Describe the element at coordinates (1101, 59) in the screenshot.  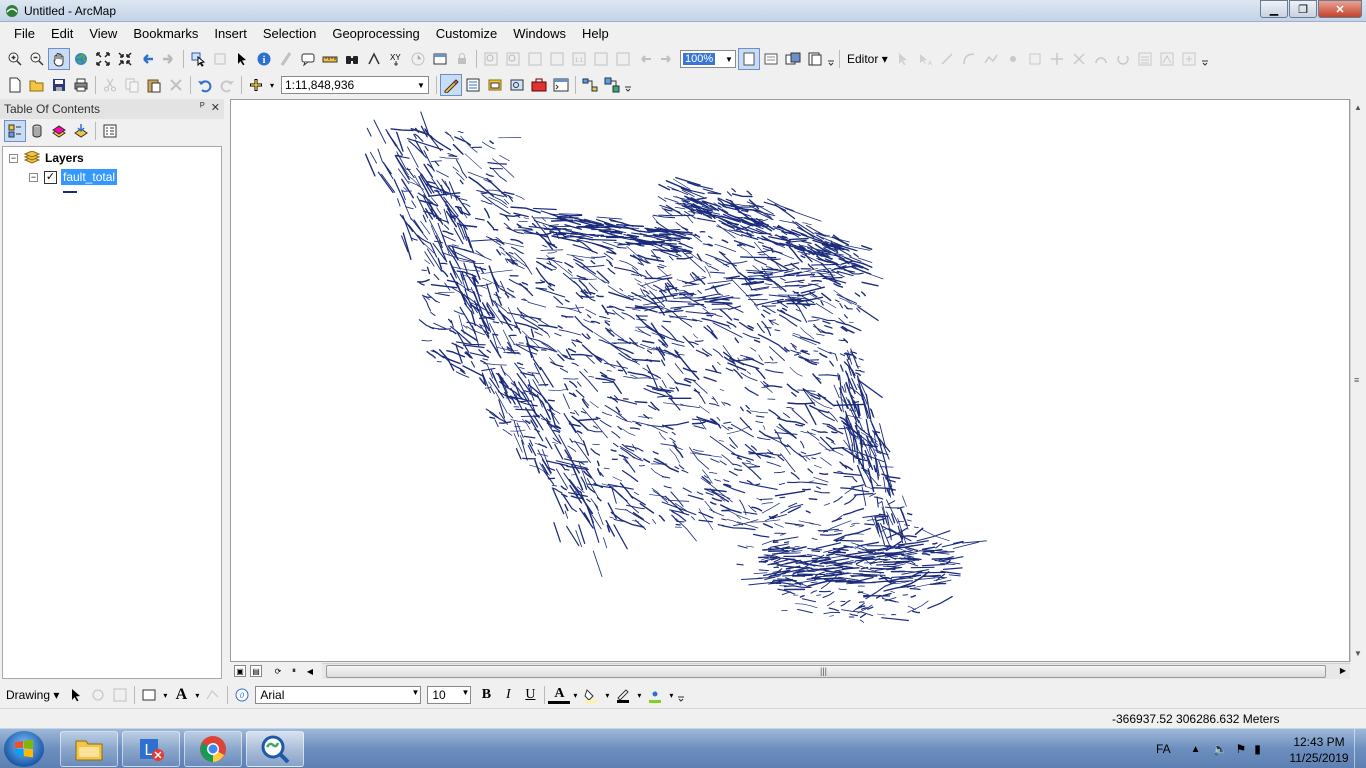
I see `split-tool-icon` at that location.